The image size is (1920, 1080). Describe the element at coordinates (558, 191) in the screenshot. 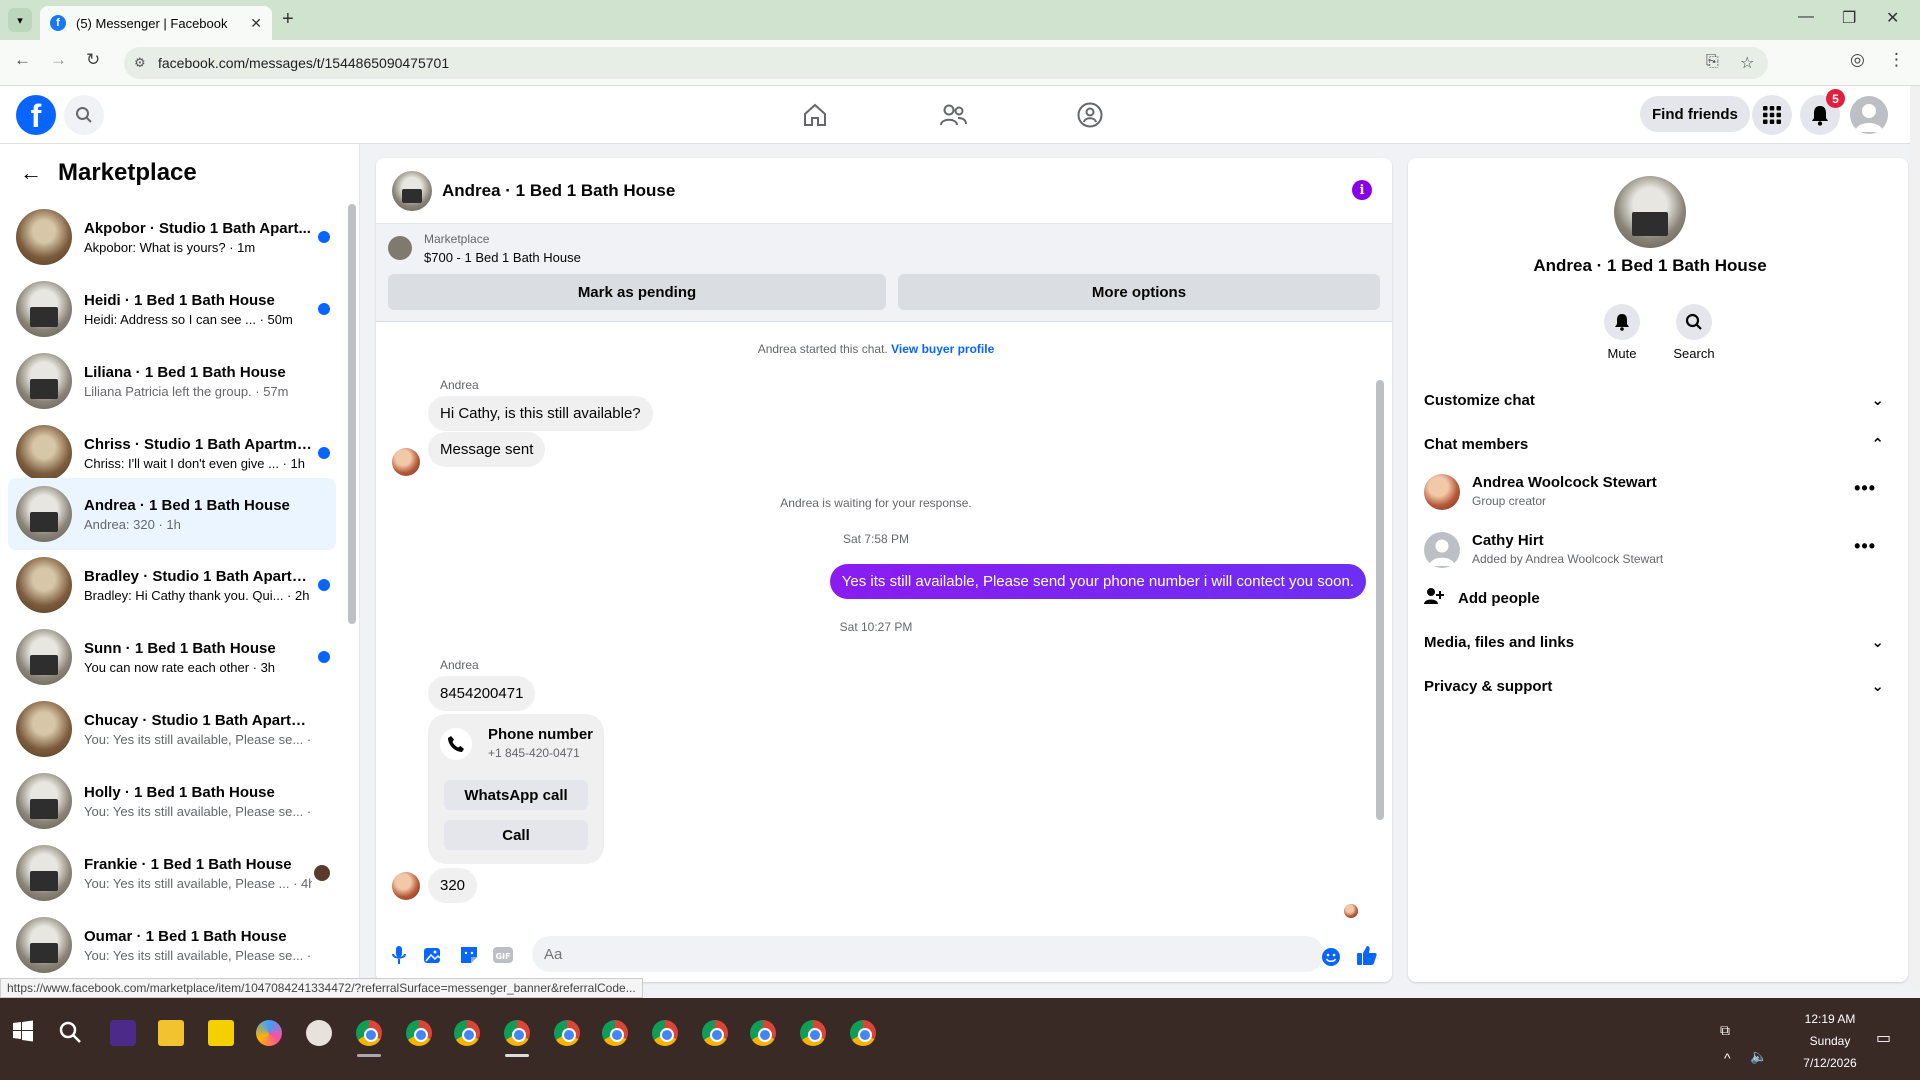

I see `chat-title: Andrea · 1 Bed 1 Bath House` at that location.